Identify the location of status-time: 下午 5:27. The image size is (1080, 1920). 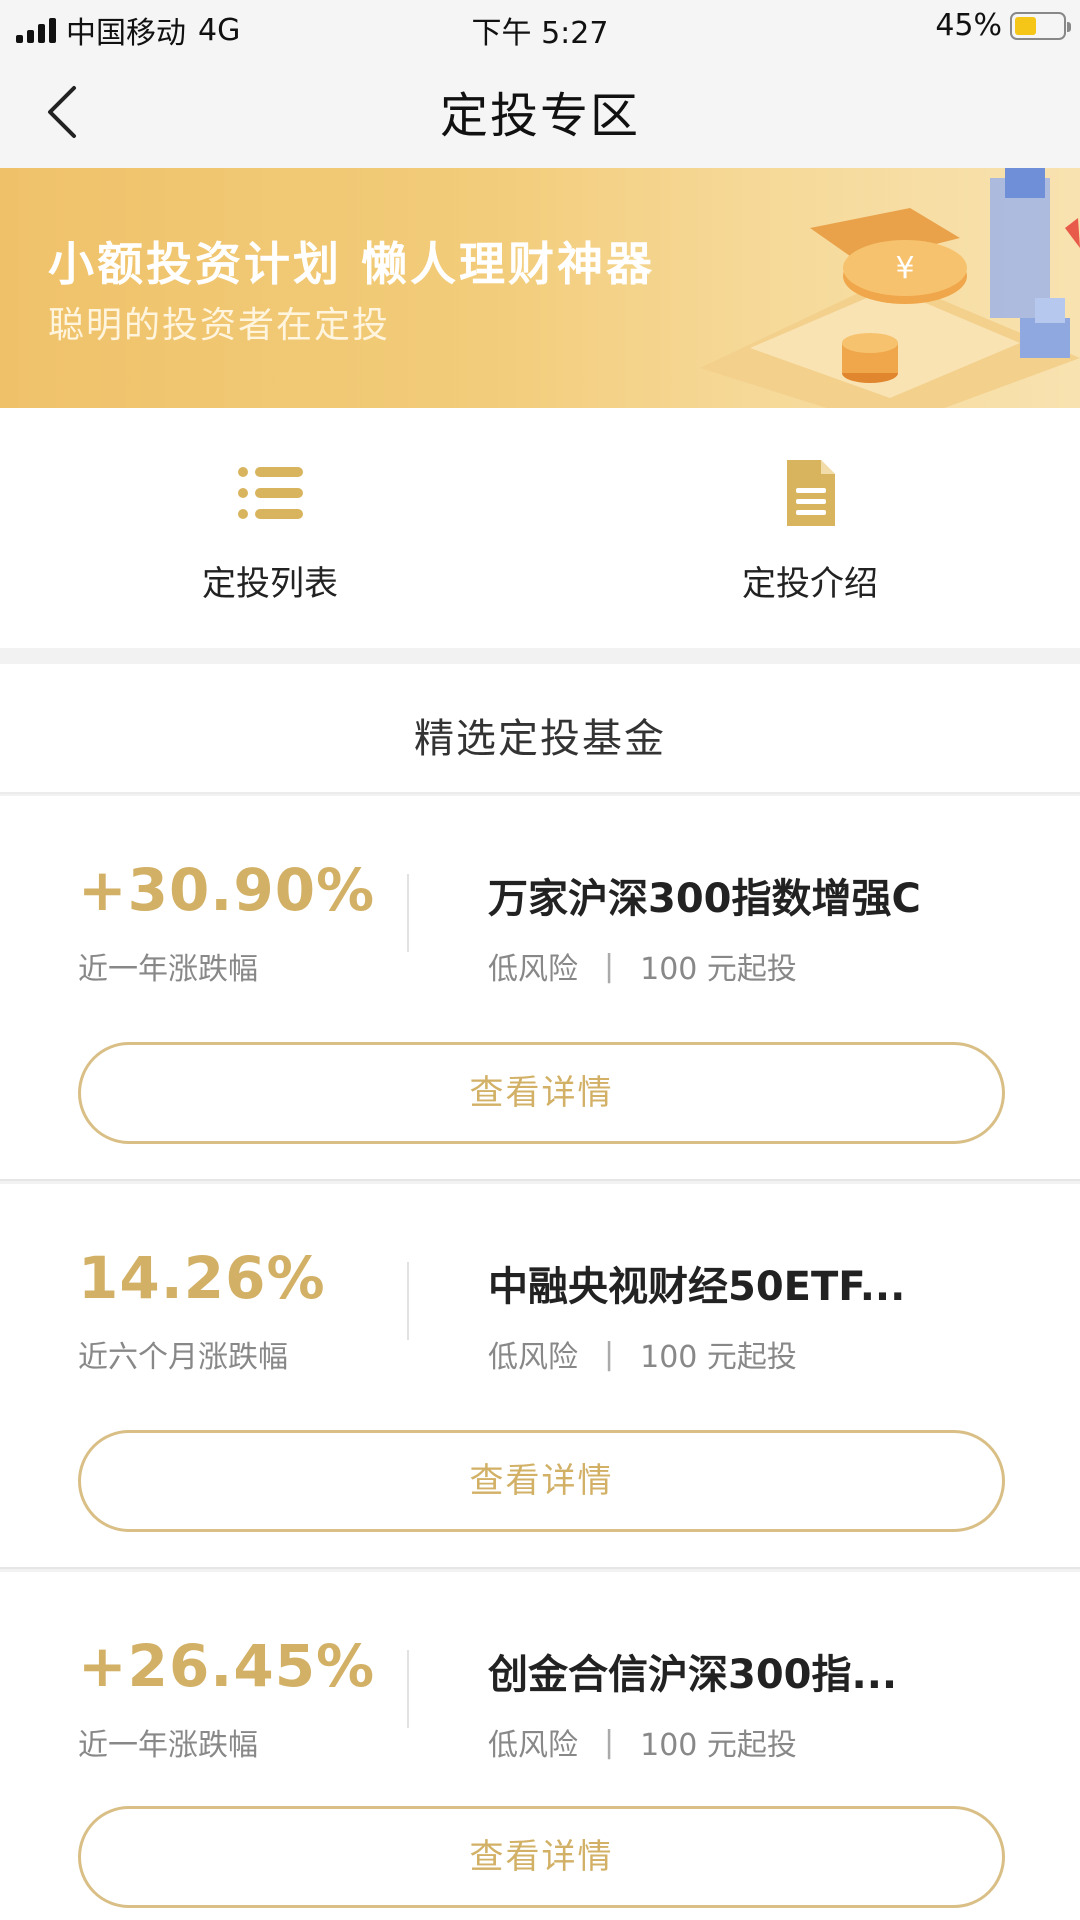
(540, 33).